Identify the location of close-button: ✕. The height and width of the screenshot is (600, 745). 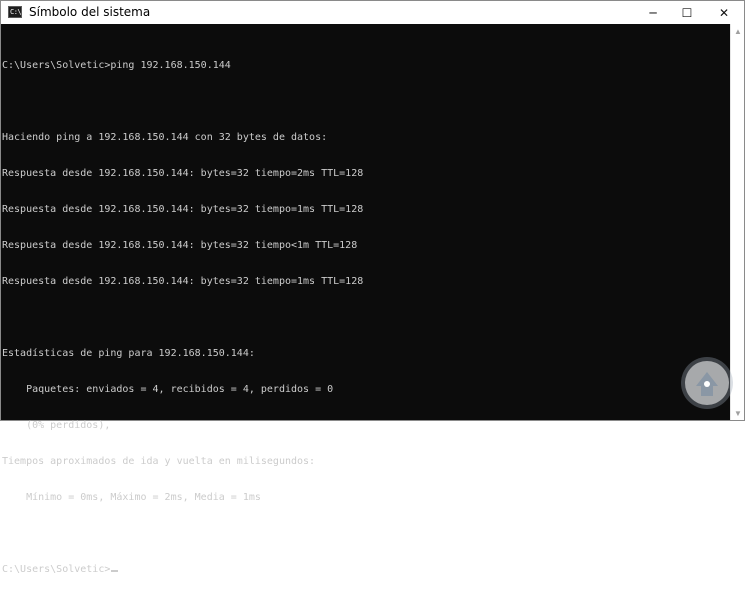
(724, 12).